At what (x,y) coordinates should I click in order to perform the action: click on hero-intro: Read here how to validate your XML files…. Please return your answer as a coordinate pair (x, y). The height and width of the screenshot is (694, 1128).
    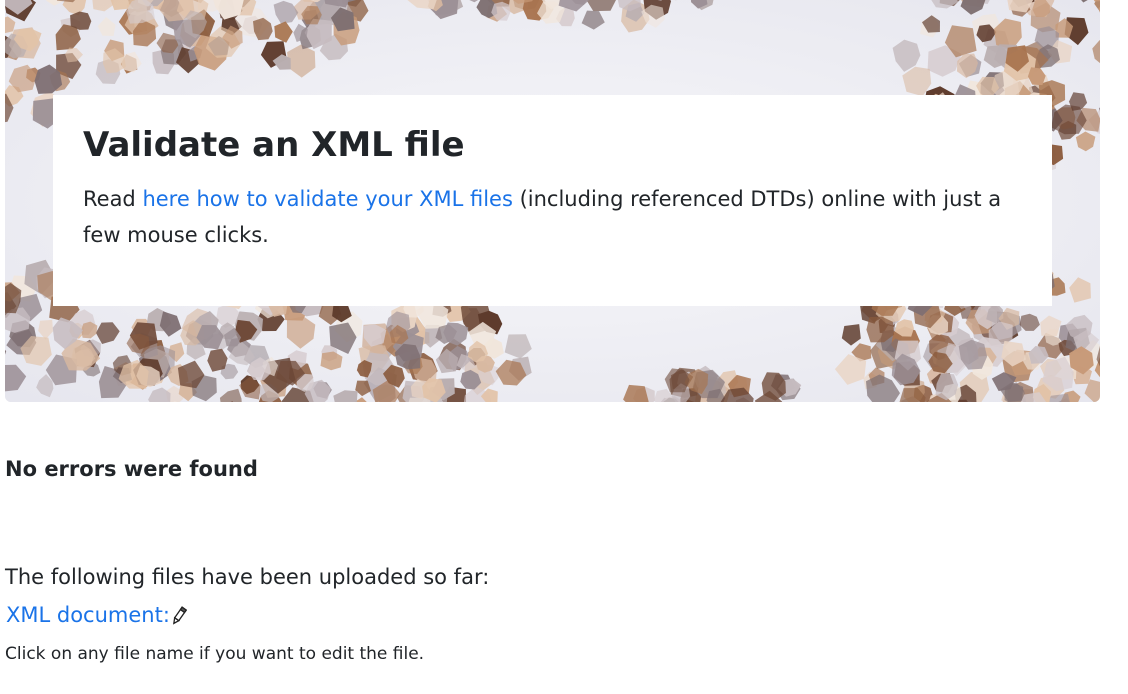
    Looking at the image, I should click on (555, 217).